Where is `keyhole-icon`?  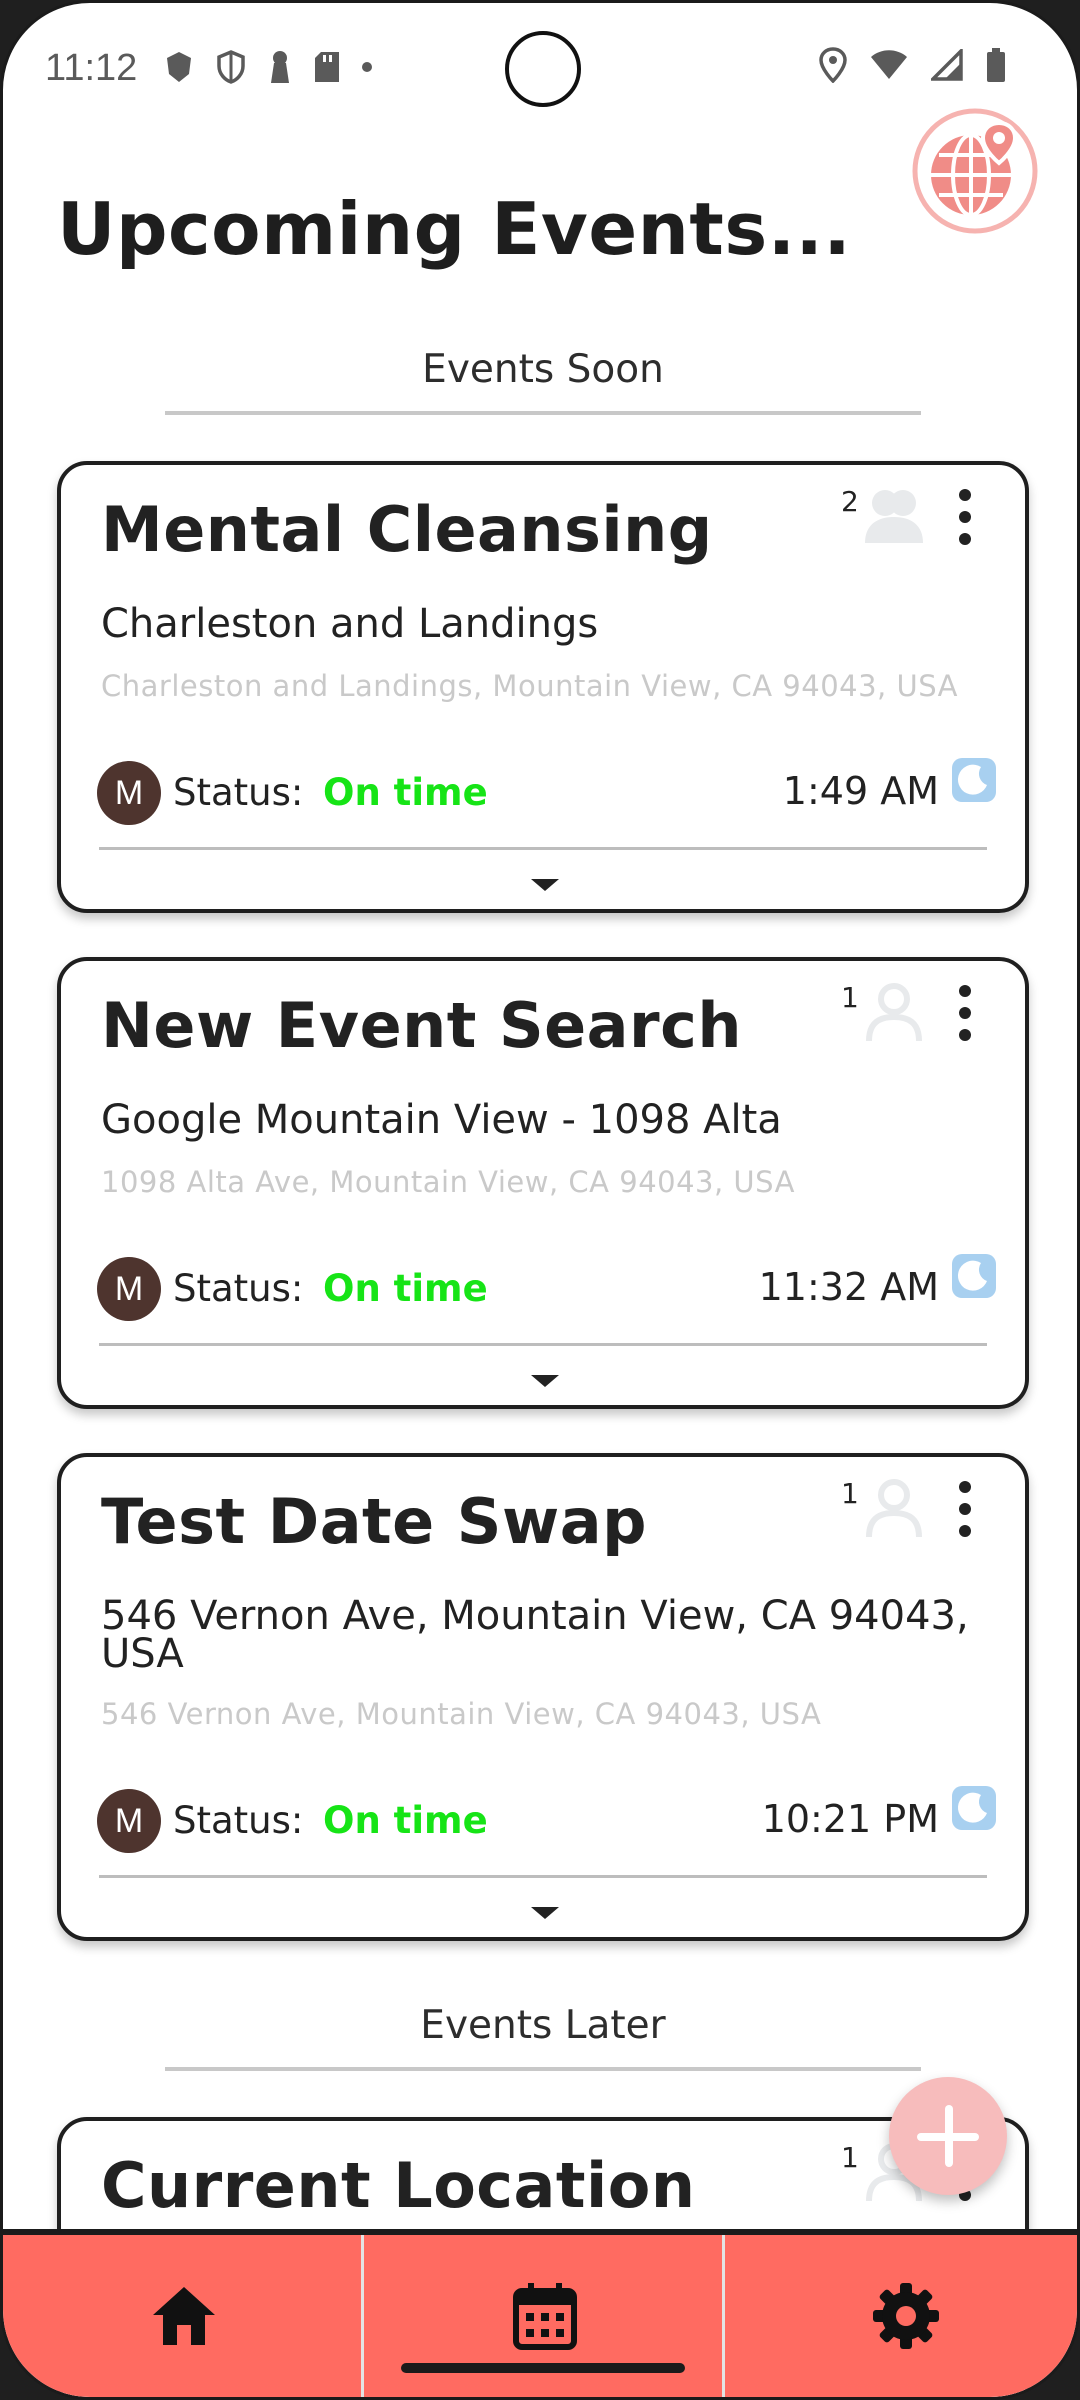
keyhole-icon is located at coordinates (280, 67).